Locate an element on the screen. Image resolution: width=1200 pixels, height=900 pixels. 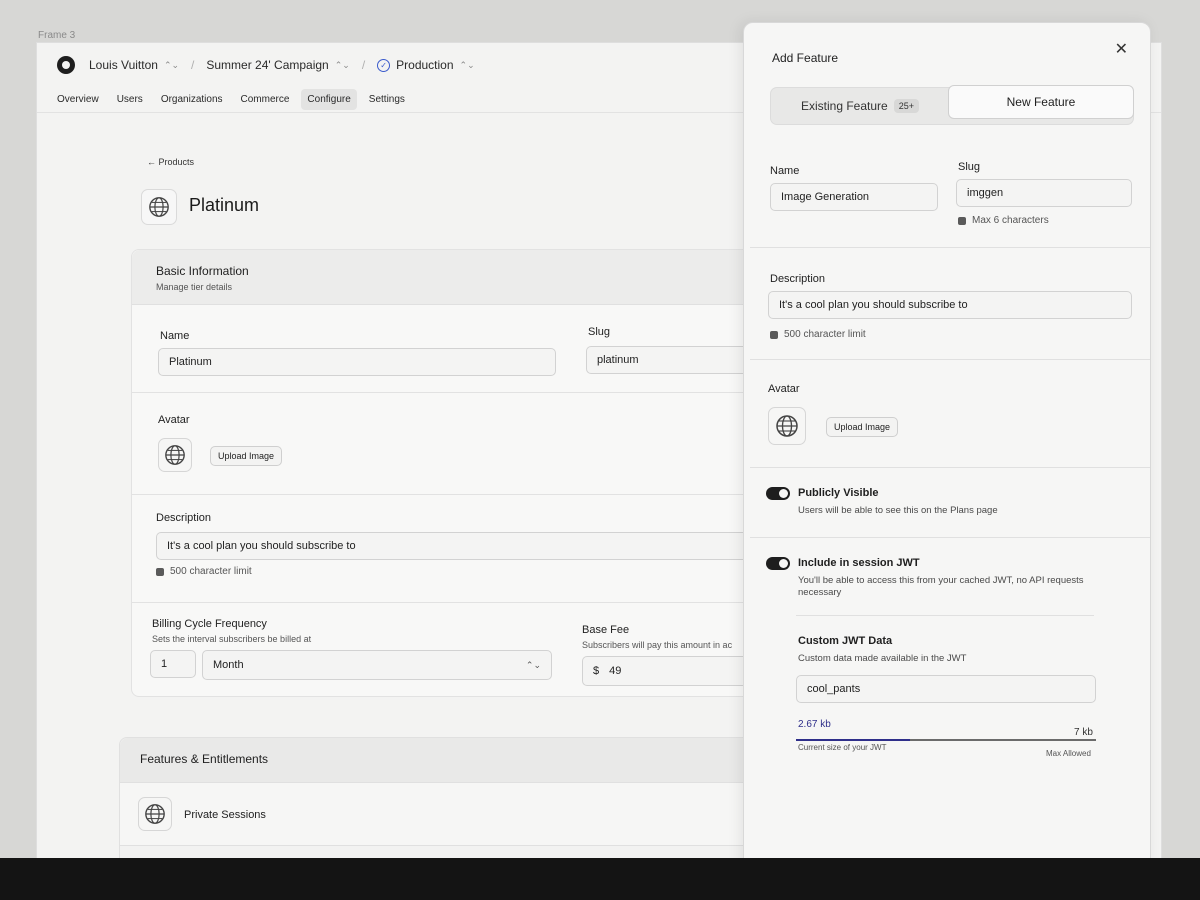
campaign-name: Summer 24' Campaign is located at coordinates (267, 65).